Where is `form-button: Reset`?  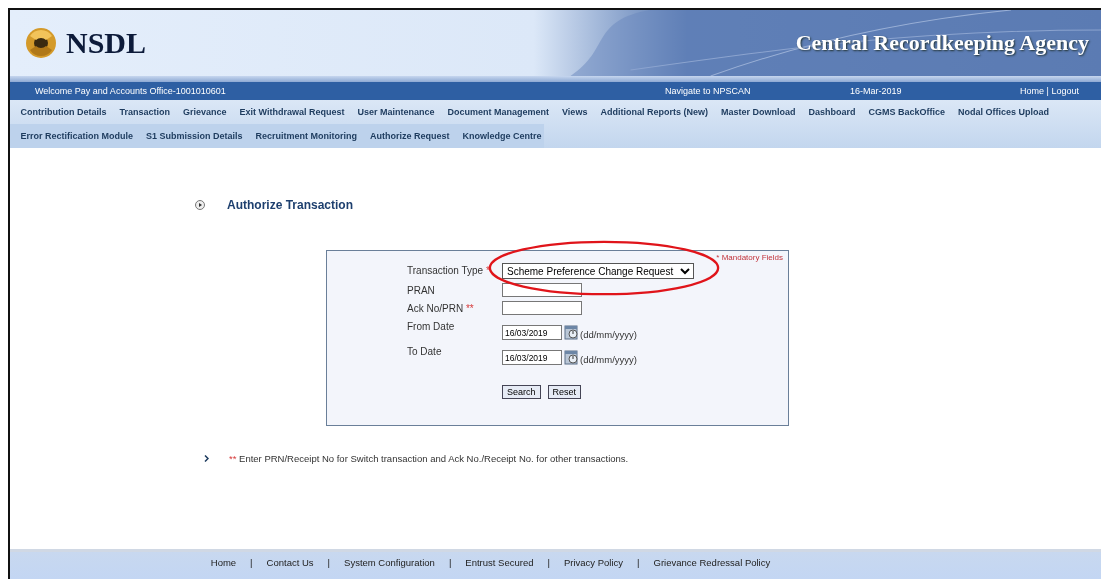
form-button: Reset is located at coordinates (564, 392).